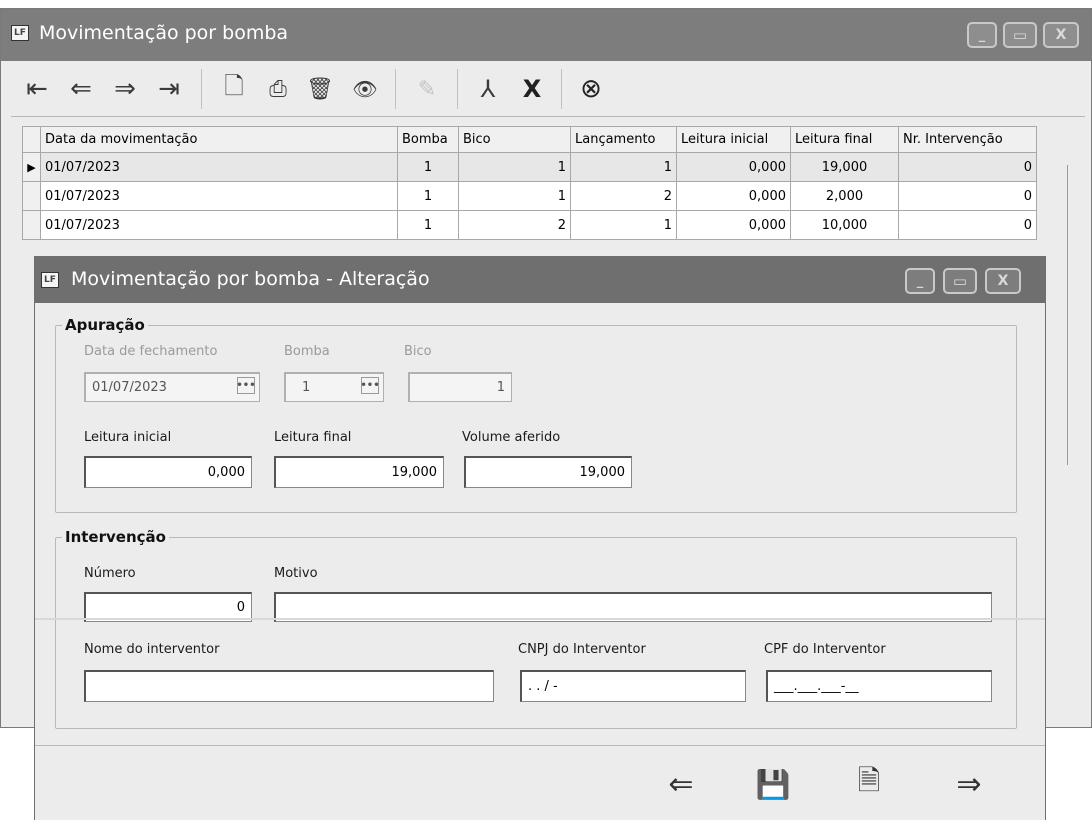  What do you see at coordinates (169, 89) in the screenshot?
I see `last-record-icon: ⇥` at bounding box center [169, 89].